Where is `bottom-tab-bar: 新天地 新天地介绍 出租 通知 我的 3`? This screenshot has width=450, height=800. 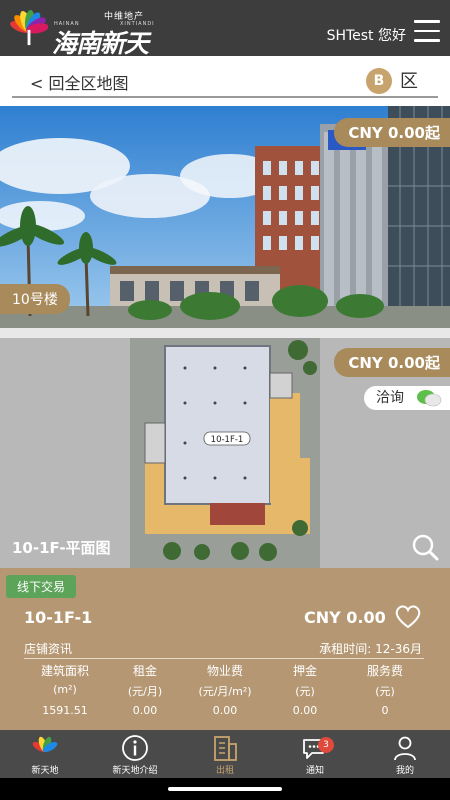
bottom-tab-bar: 新天地 新天地介绍 出租 通知 我的 3 is located at coordinates (225, 754).